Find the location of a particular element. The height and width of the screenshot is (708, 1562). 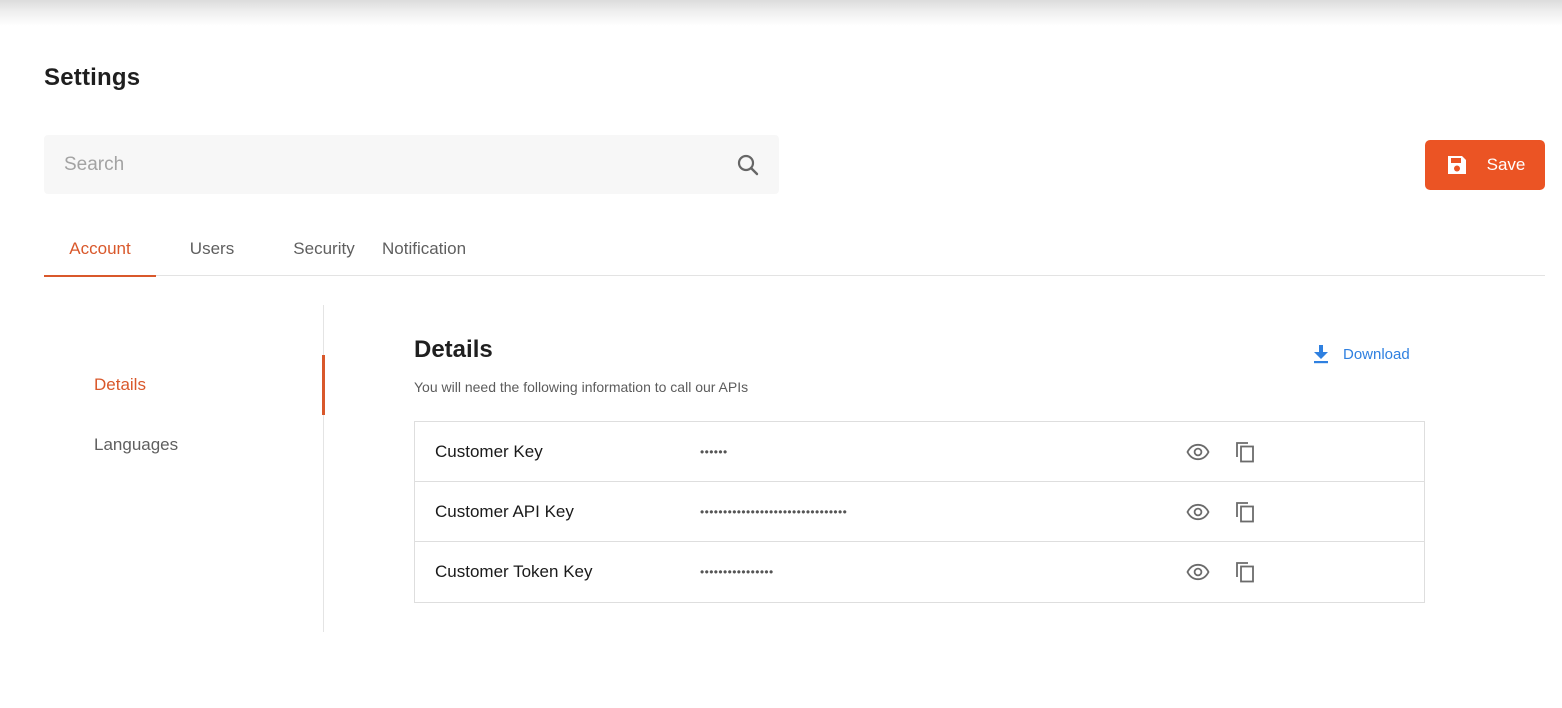

sidebar-item-details: Details is located at coordinates (120, 385).